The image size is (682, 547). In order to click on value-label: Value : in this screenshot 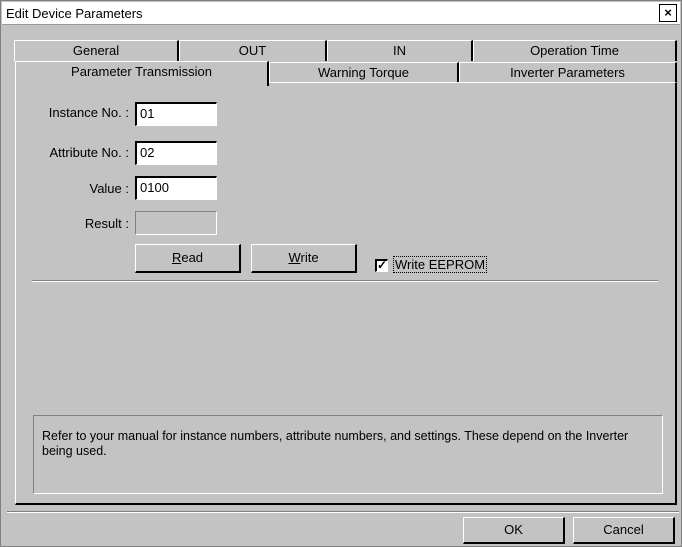, I will do `click(109, 188)`.